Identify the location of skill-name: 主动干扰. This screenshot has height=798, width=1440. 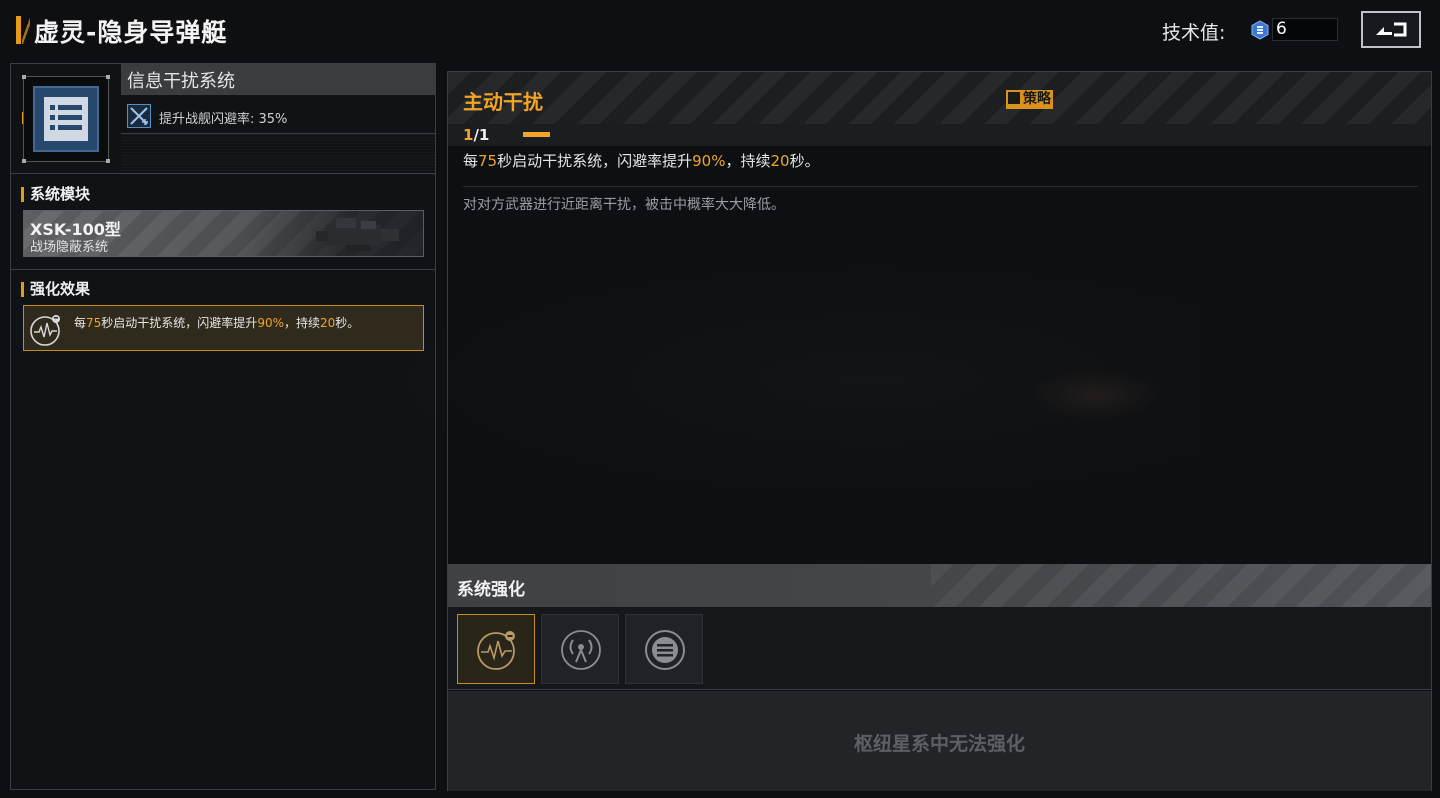
(503, 102).